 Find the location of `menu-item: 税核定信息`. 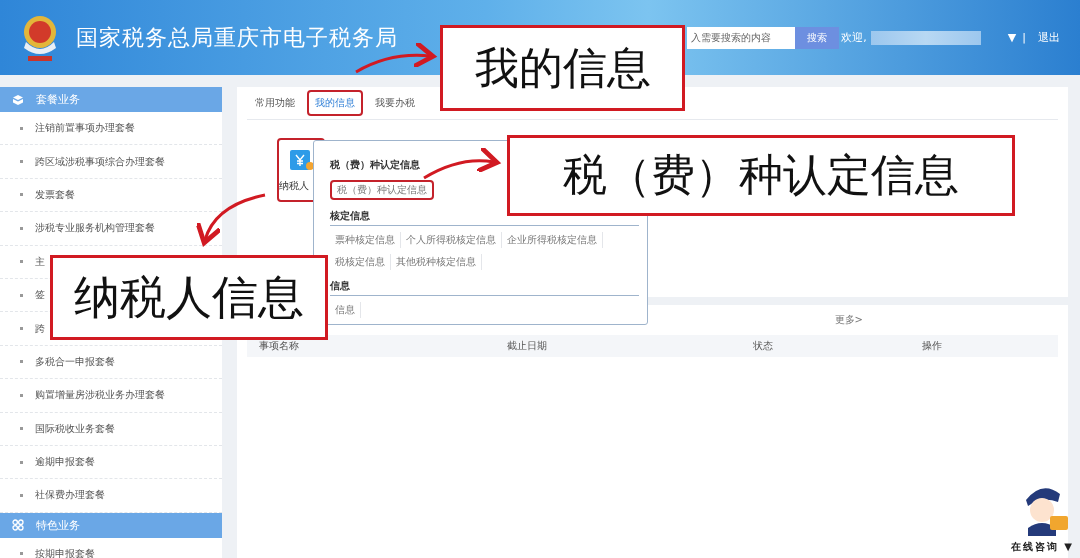

menu-item: 税核定信息 is located at coordinates (360, 262).